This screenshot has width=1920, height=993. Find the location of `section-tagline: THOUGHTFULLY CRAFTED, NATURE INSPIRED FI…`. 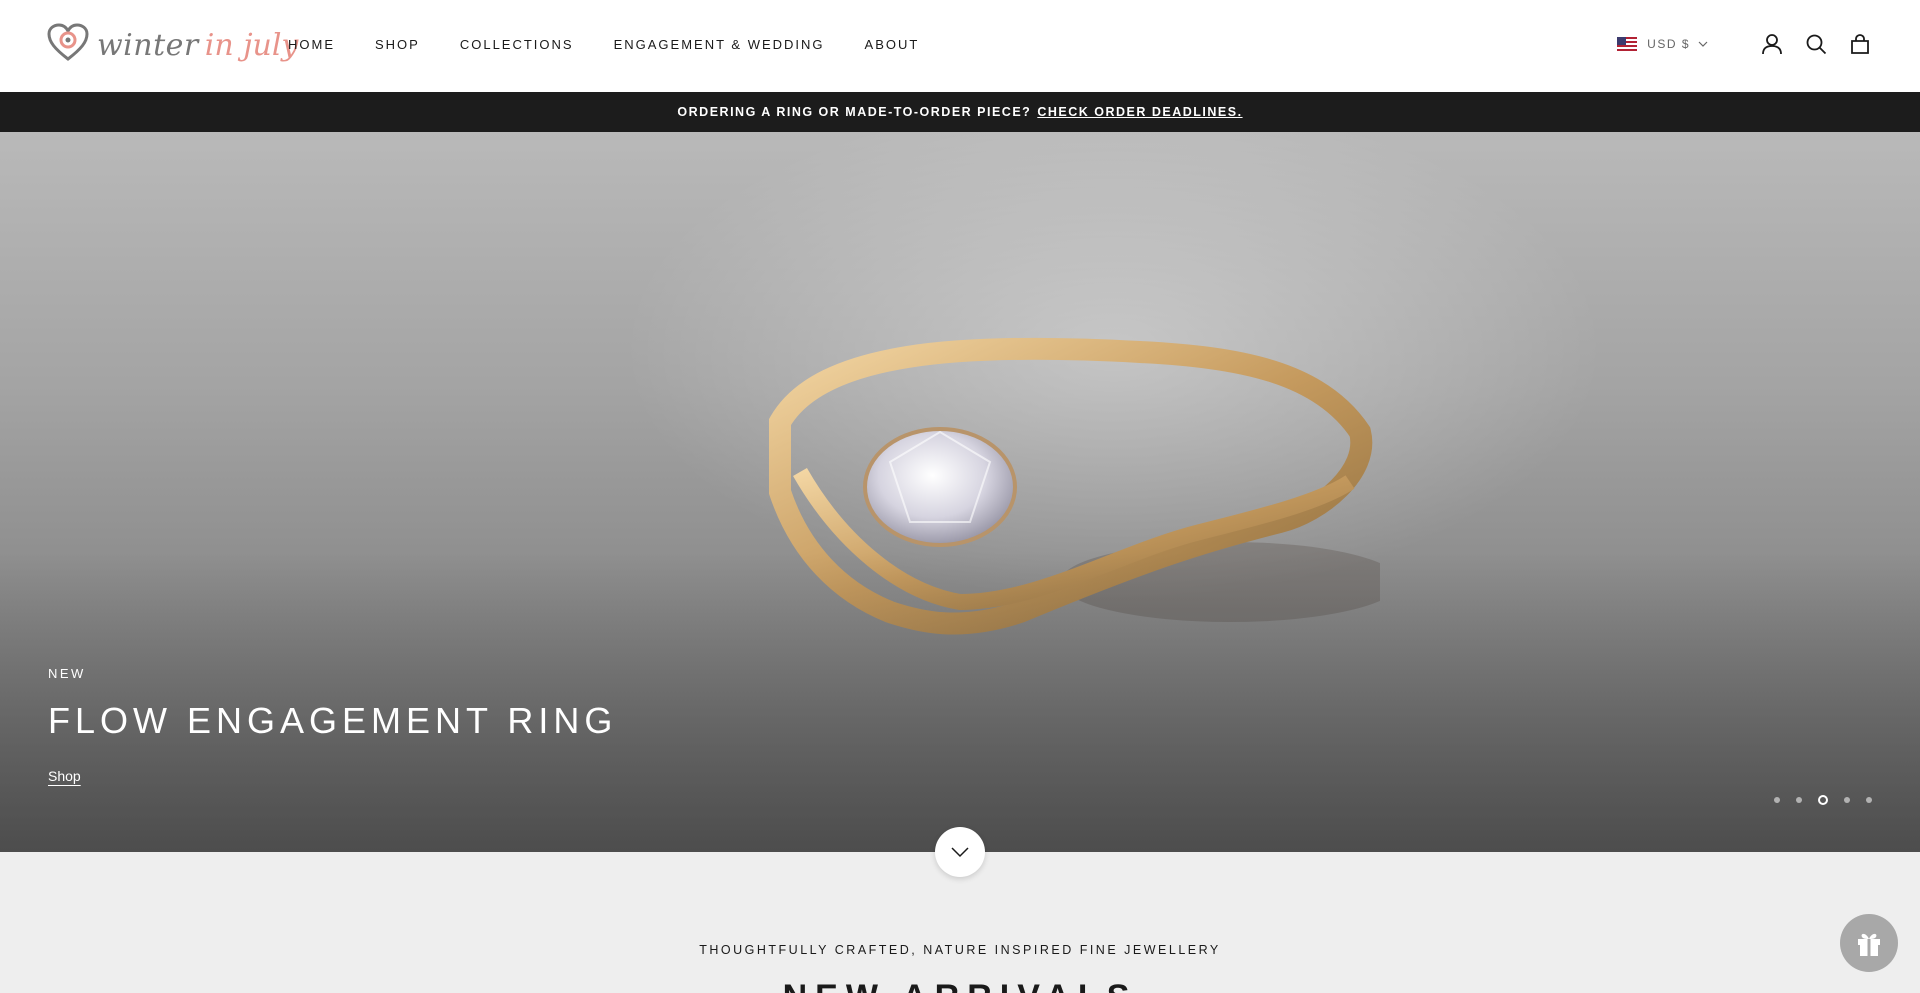

section-tagline: THOUGHTFULLY CRAFTED, NATURE INSPIRED FI… is located at coordinates (960, 950).